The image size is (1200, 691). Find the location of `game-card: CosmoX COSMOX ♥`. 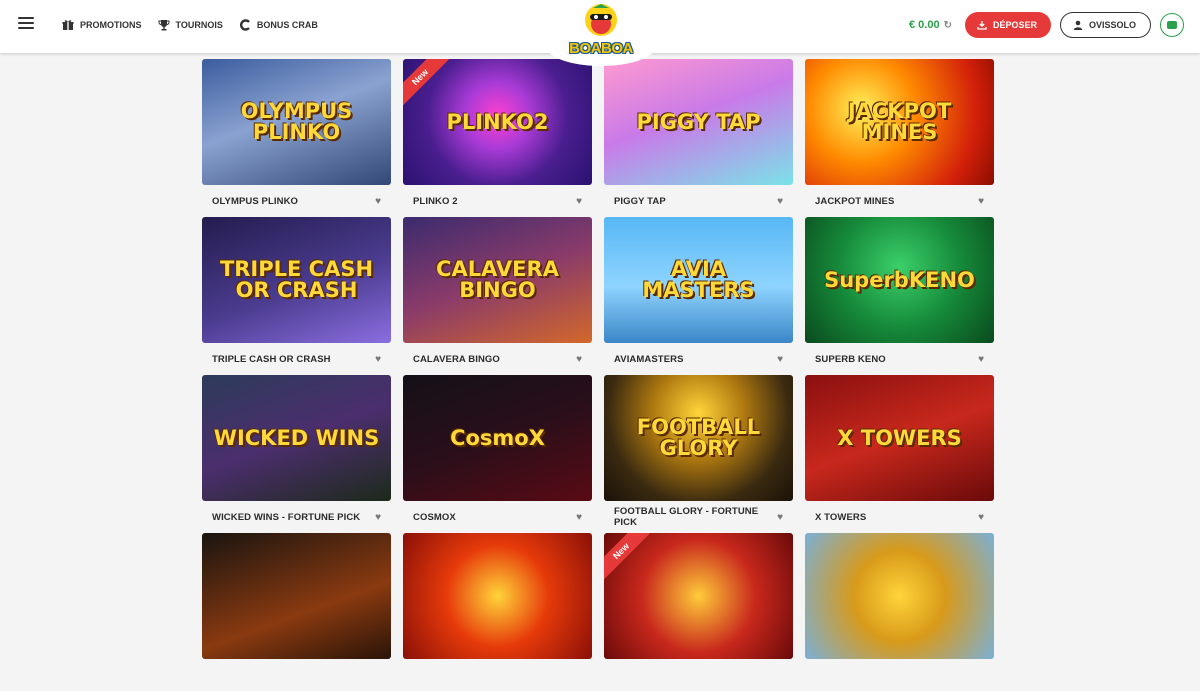

game-card: CosmoX COSMOX ♥ is located at coordinates (497, 454).